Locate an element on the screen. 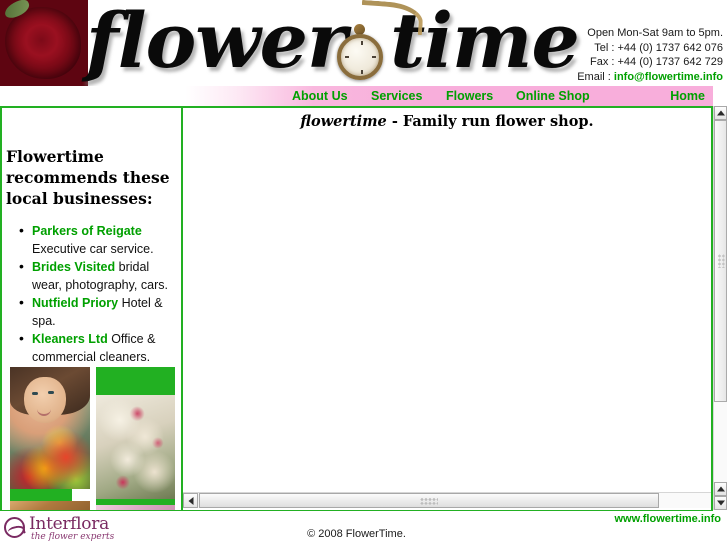 This screenshot has width=727, height=545. bride-eye-left is located at coordinates (35, 393).